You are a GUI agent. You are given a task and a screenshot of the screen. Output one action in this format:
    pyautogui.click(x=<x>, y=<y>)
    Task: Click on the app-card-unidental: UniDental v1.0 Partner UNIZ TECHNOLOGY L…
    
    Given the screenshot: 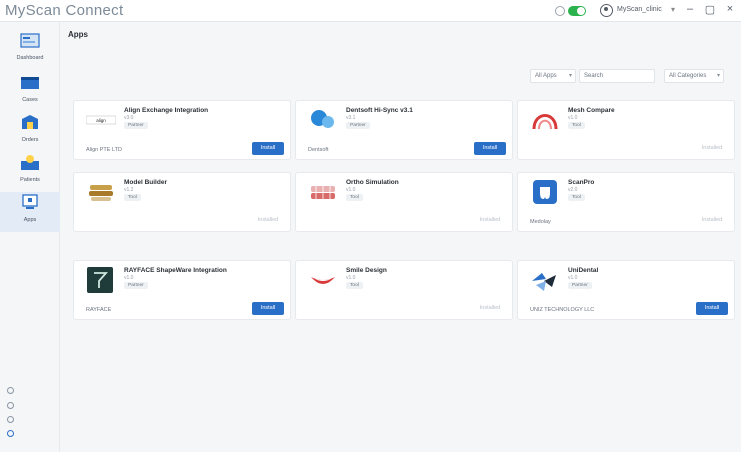 What is the action you would take?
    pyautogui.click(x=626, y=290)
    